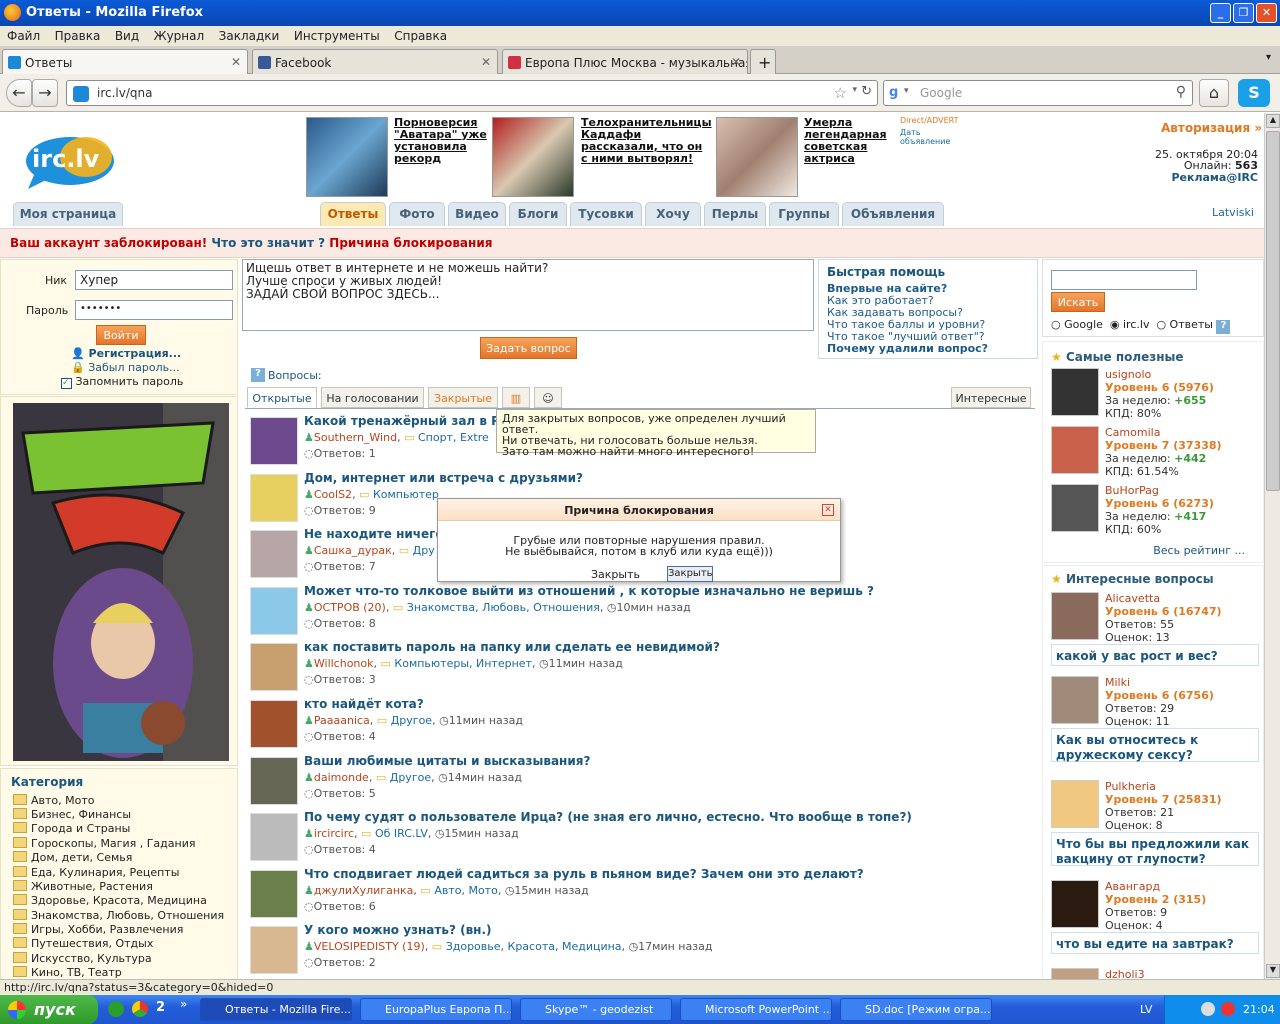 This screenshot has height=1024, width=1280. I want to click on question-category: Авто, Мото, so click(466, 890).